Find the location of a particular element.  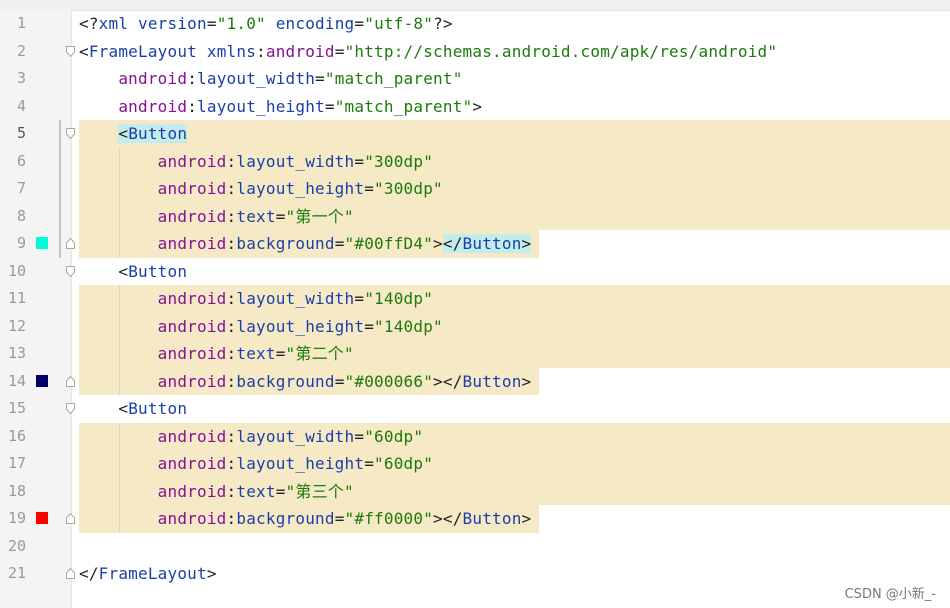

code-line-4: 4 android:layout_height="match_parent"> is located at coordinates (475, 107).